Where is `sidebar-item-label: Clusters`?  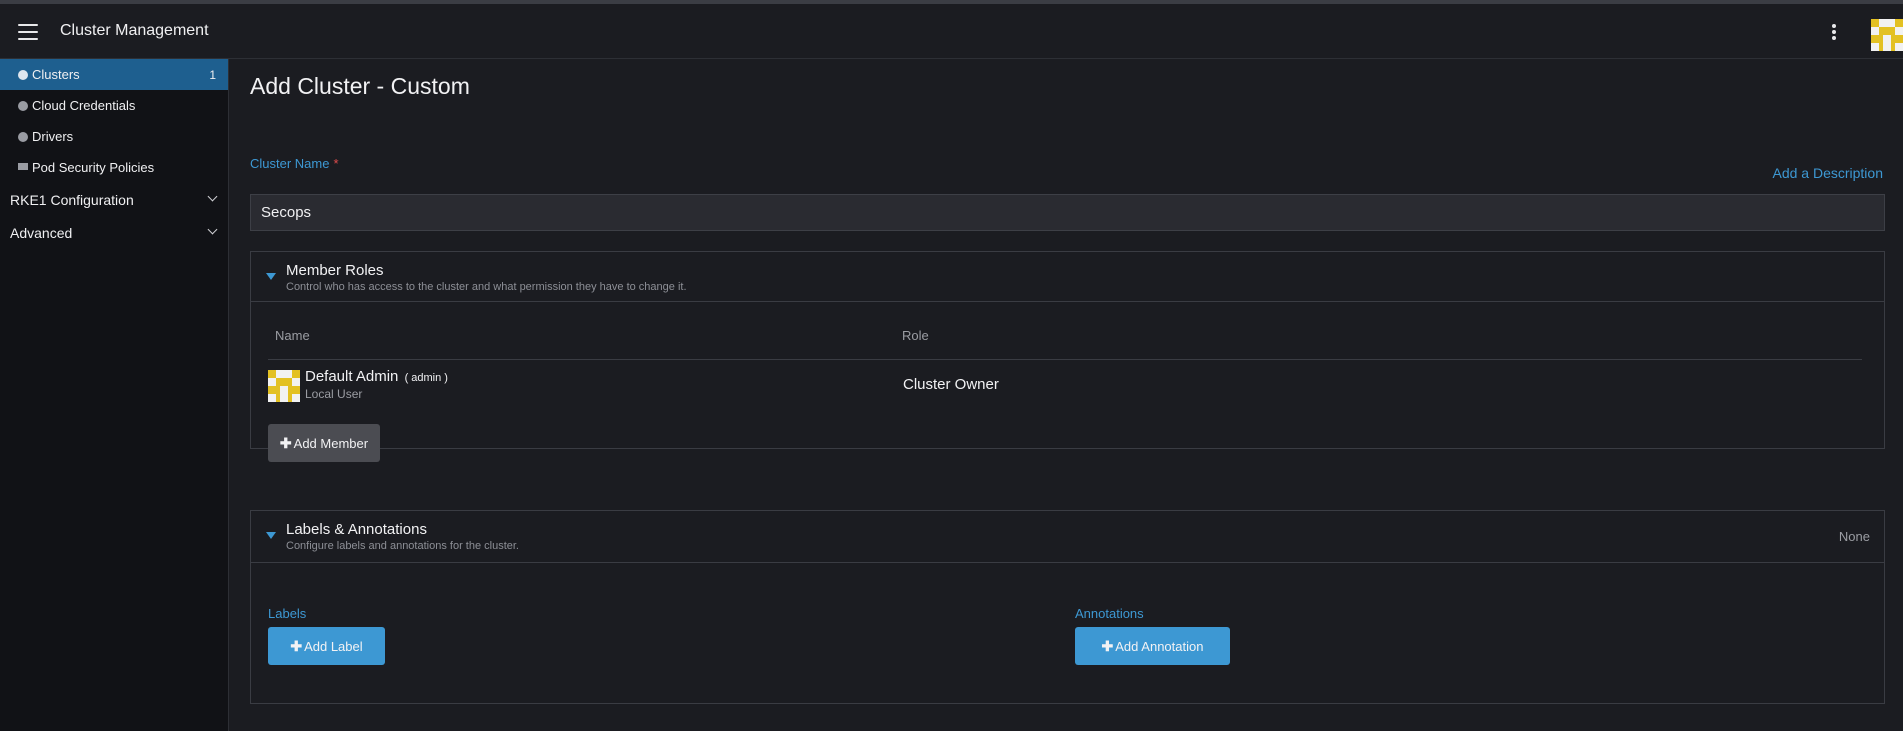 sidebar-item-label: Clusters is located at coordinates (56, 74).